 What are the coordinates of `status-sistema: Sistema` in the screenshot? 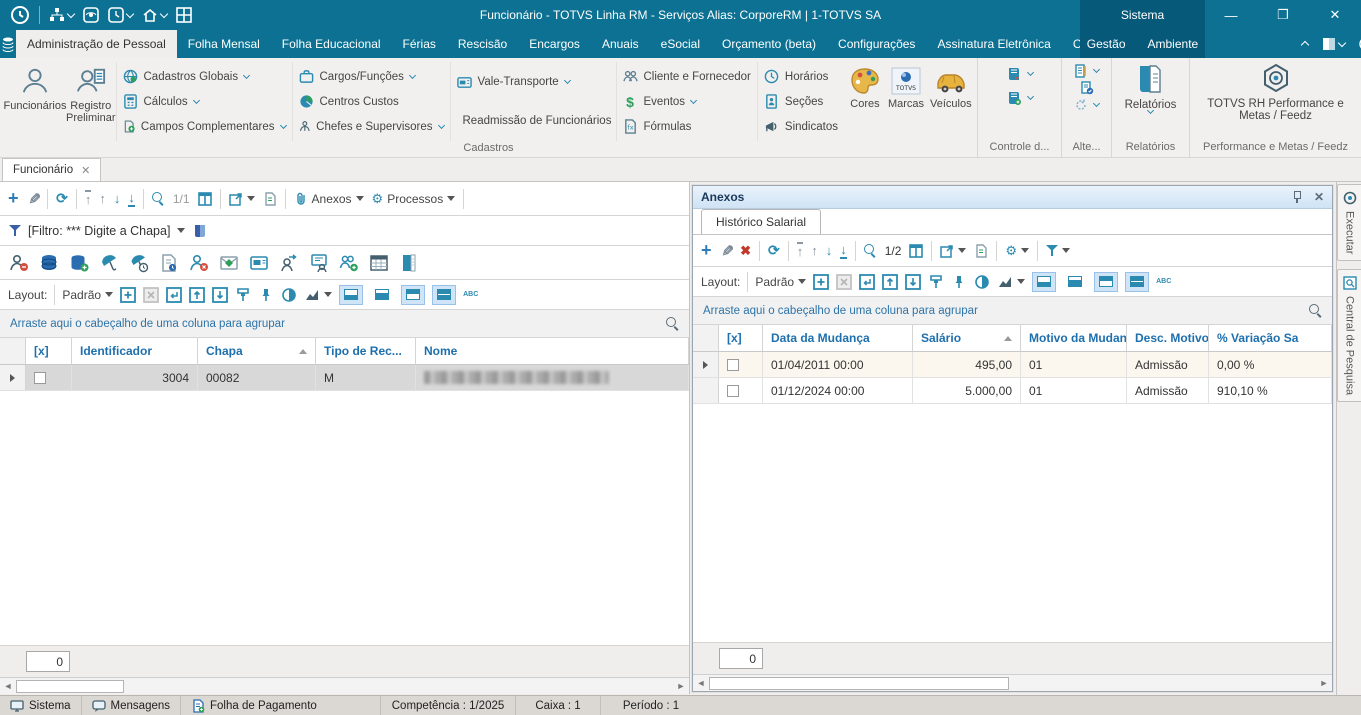 It's located at (41, 705).